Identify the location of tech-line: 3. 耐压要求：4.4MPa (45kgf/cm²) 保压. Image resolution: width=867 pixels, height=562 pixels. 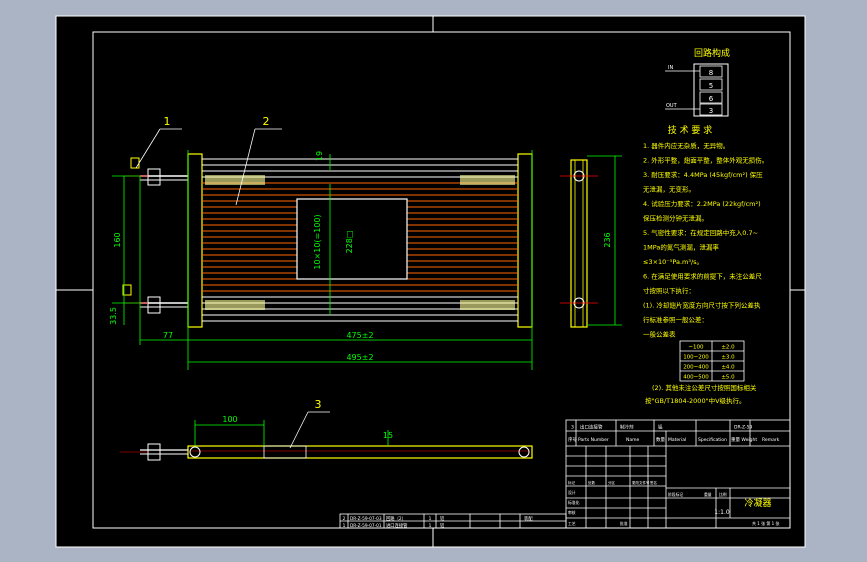
(703, 174).